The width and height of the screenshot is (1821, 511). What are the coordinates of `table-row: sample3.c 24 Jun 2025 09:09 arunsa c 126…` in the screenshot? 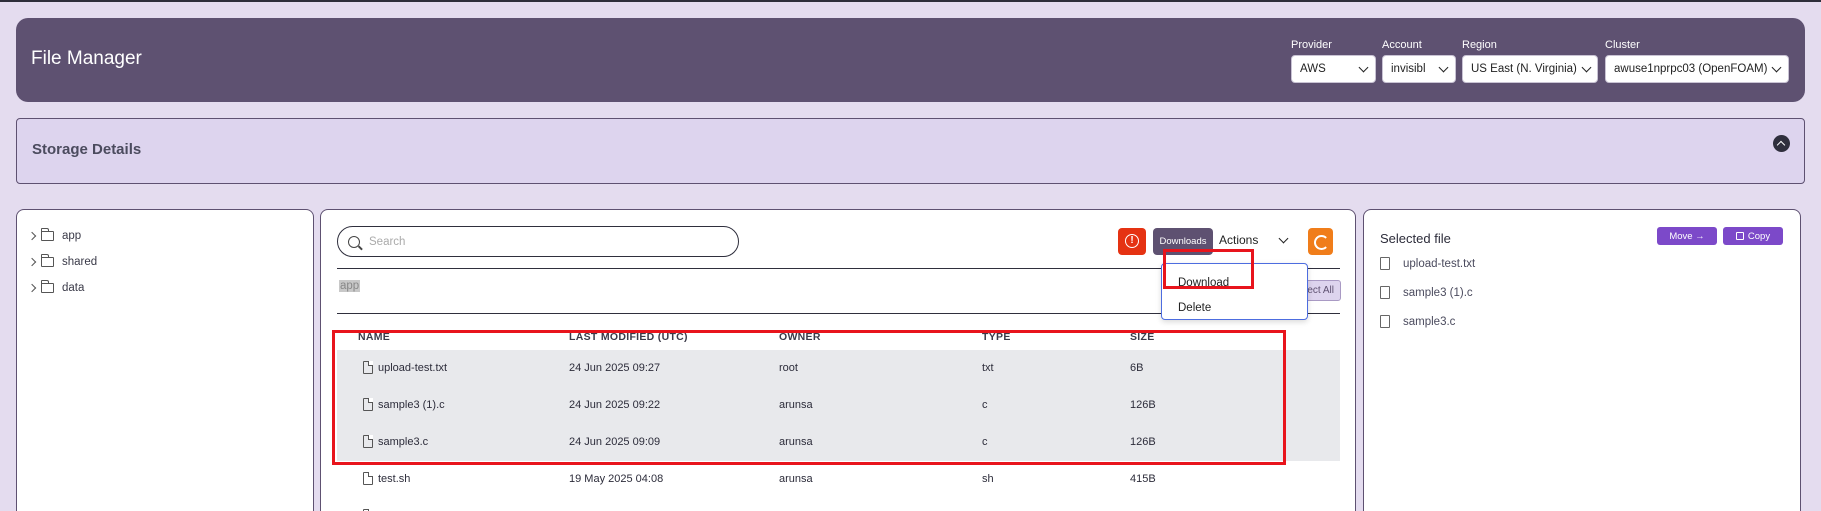 It's located at (838, 442).